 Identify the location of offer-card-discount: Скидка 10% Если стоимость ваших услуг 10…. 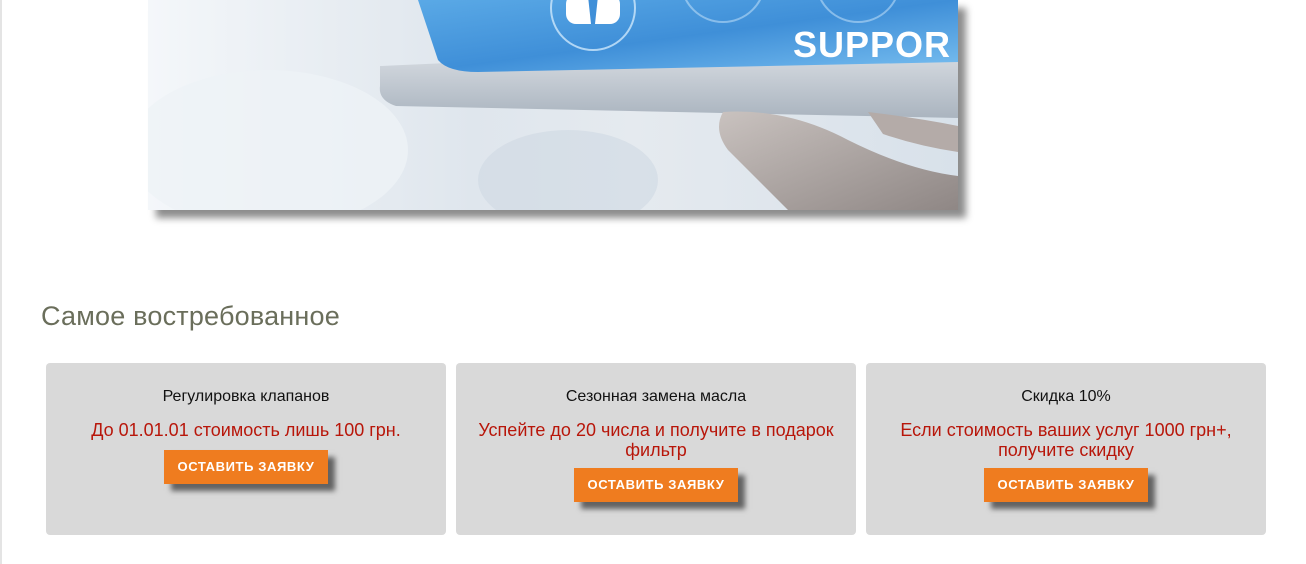
(1066, 449).